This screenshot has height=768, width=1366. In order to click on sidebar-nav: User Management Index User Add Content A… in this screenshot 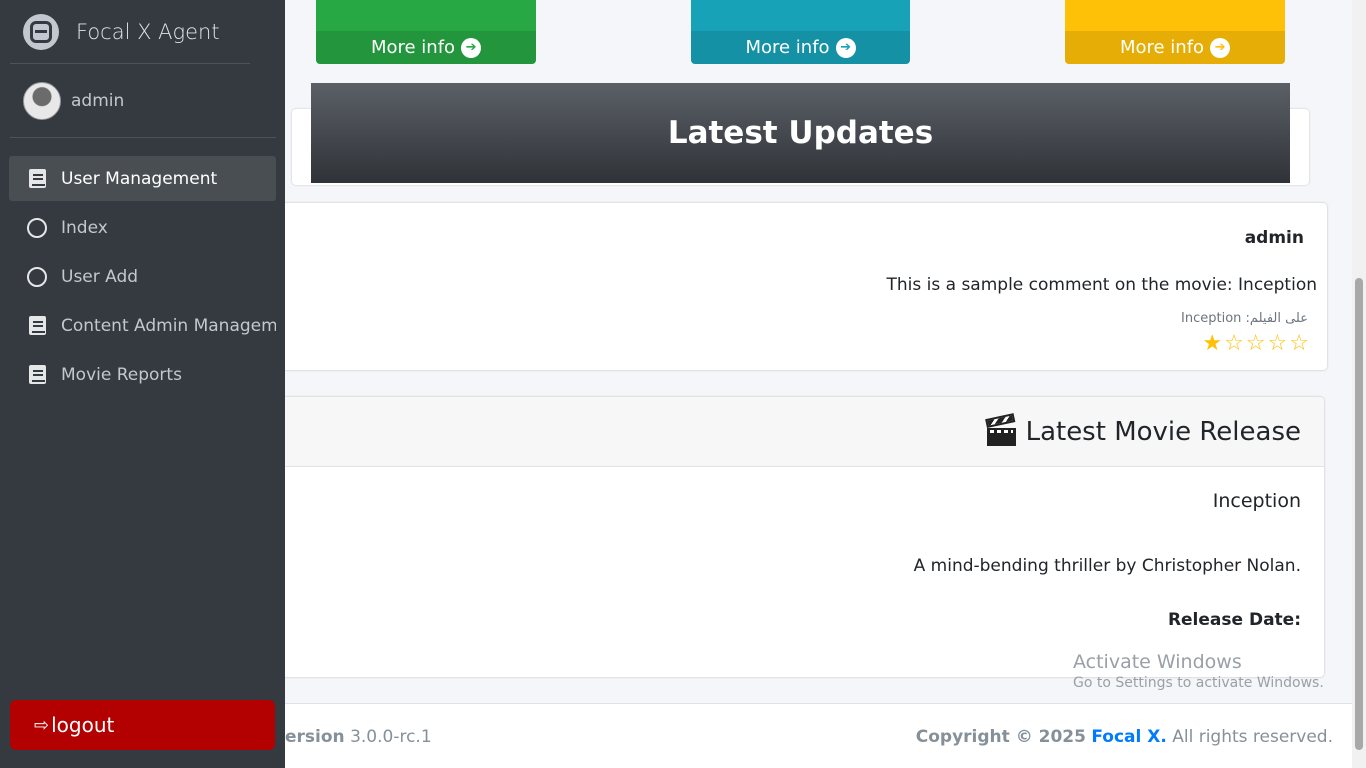, I will do `click(142, 276)`.